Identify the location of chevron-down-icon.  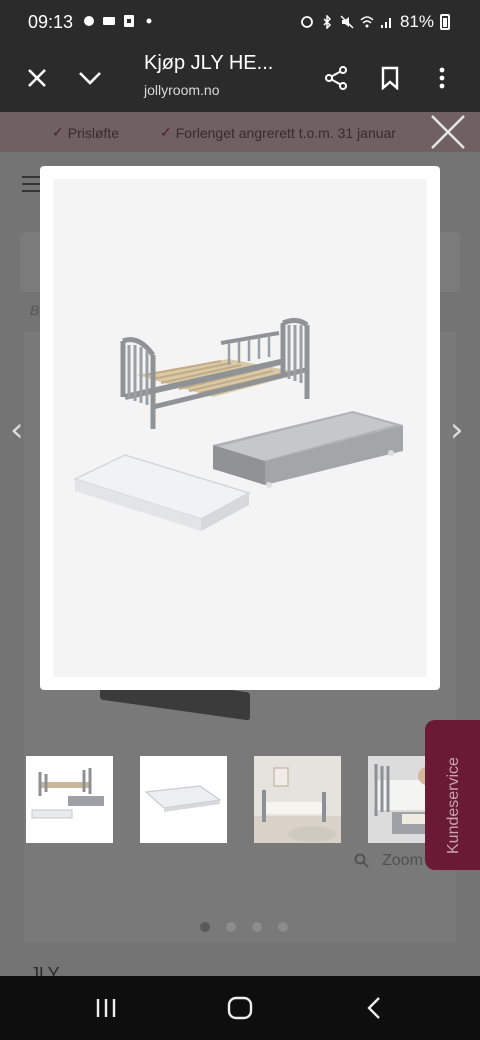
(90, 78).